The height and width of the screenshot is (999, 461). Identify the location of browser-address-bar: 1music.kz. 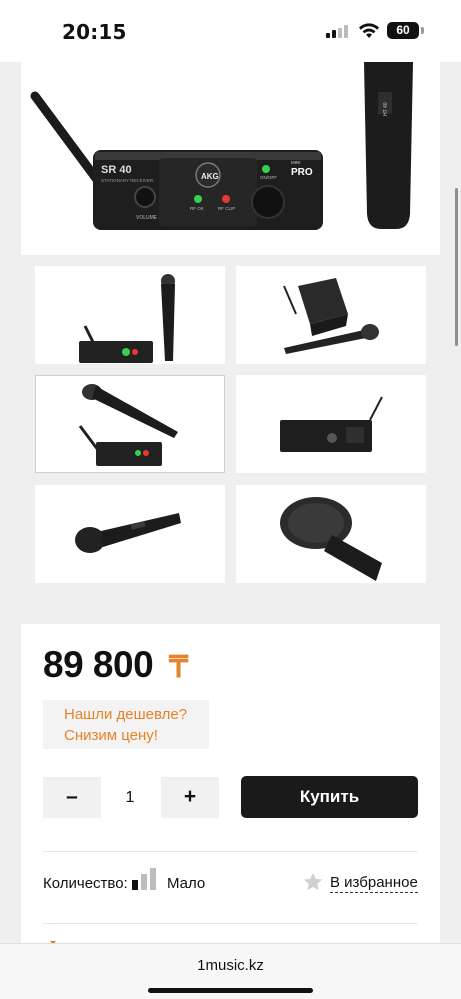
(230, 971).